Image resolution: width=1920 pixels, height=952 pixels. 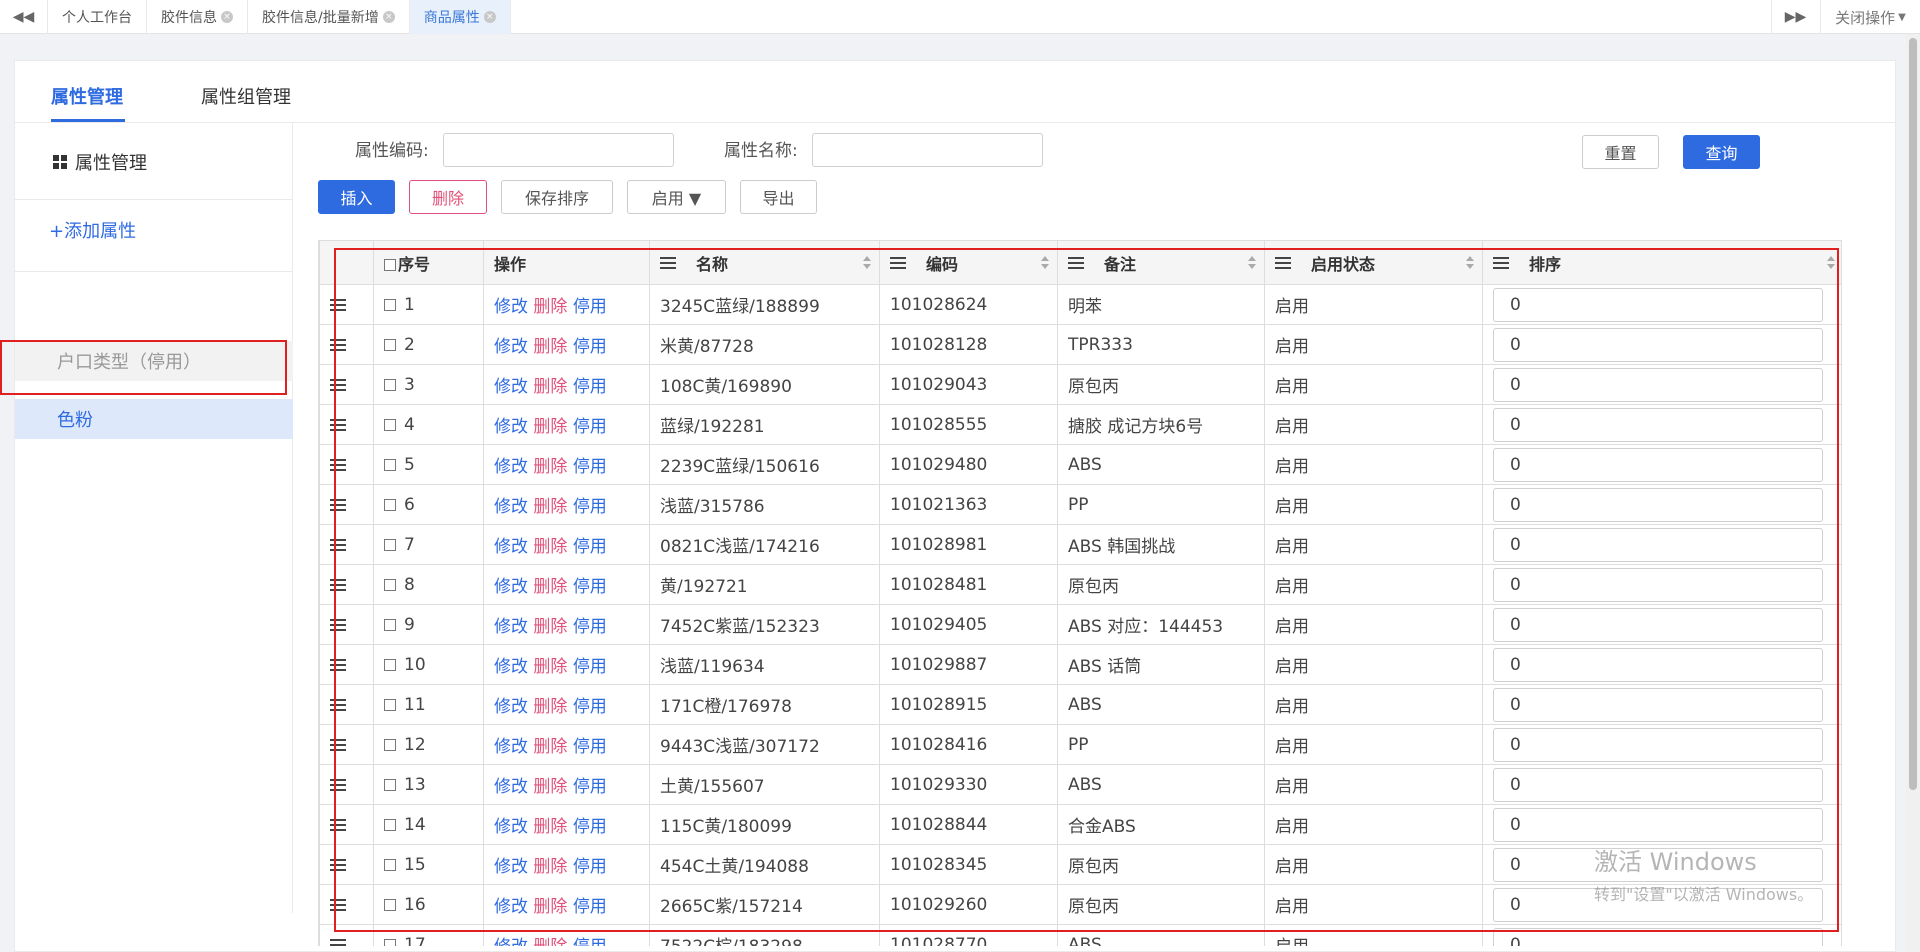 I want to click on header-remark: 备注, so click(x=1161, y=262).